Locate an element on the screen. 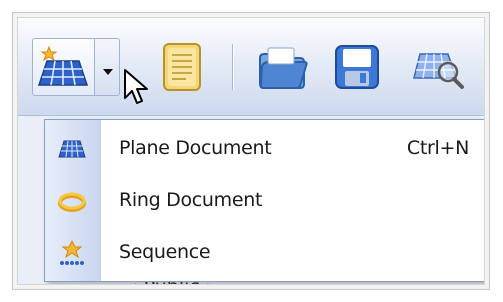  ring-document-icon is located at coordinates (72, 202).